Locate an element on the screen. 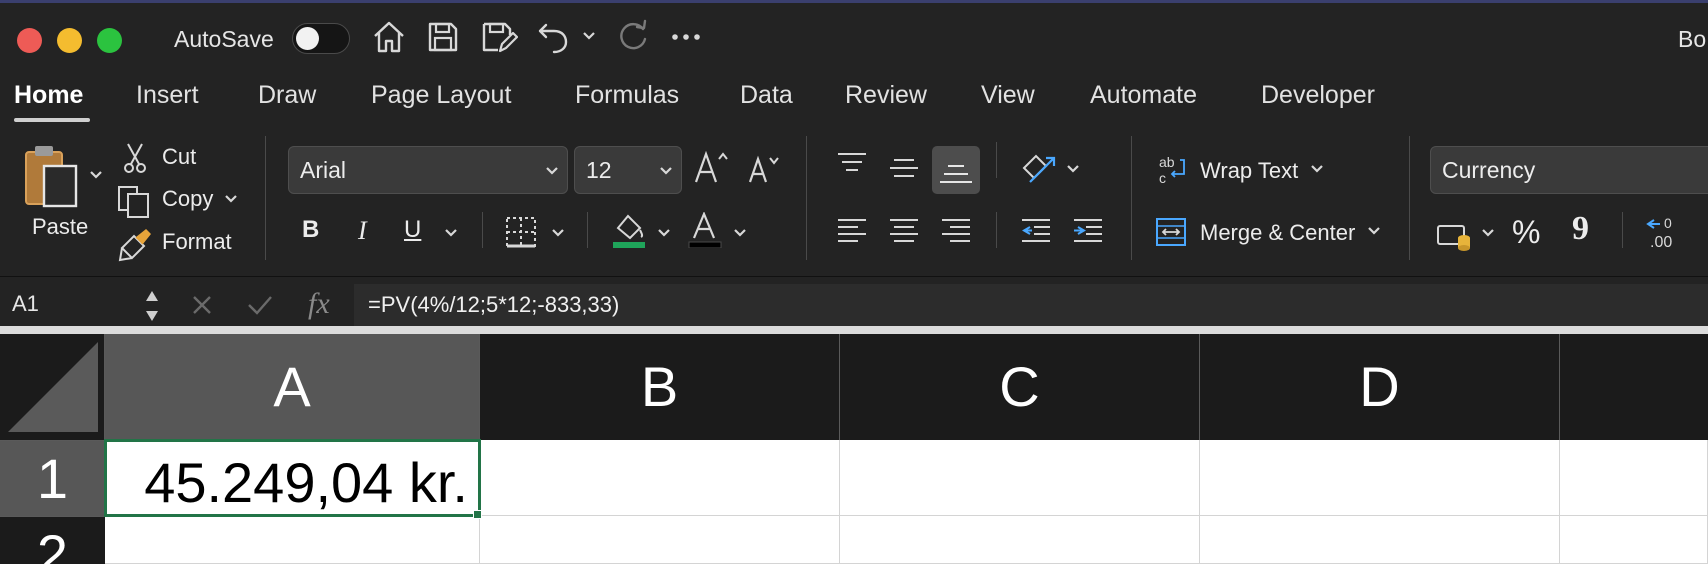 Image resolution: width=1708 pixels, height=564 pixels. name-box-stepper-icon is located at coordinates (152, 306).